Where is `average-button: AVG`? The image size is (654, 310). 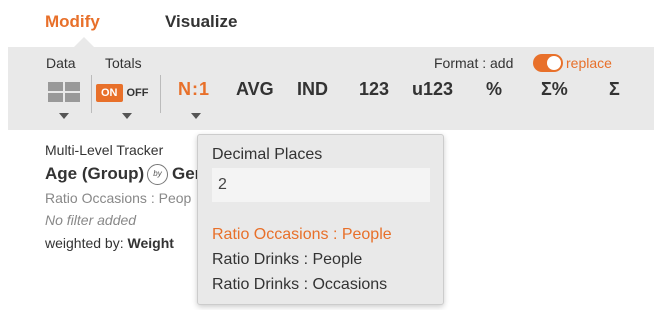
average-button: AVG is located at coordinates (255, 89).